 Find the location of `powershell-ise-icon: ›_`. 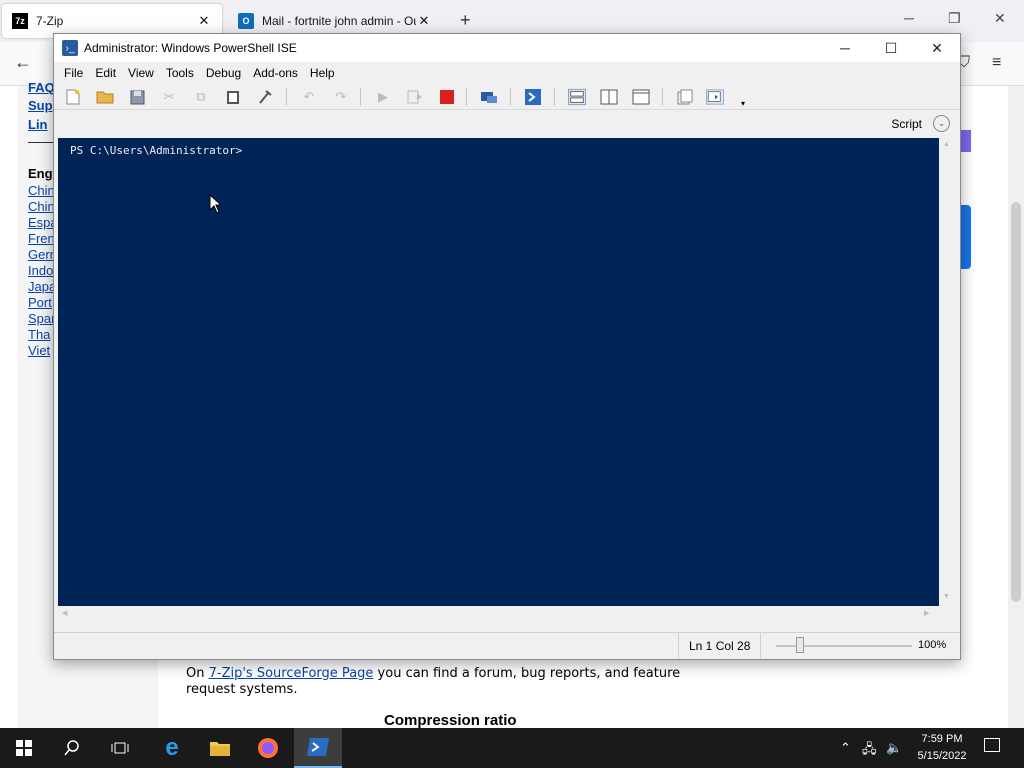

powershell-ise-icon: ›_ is located at coordinates (70, 48).